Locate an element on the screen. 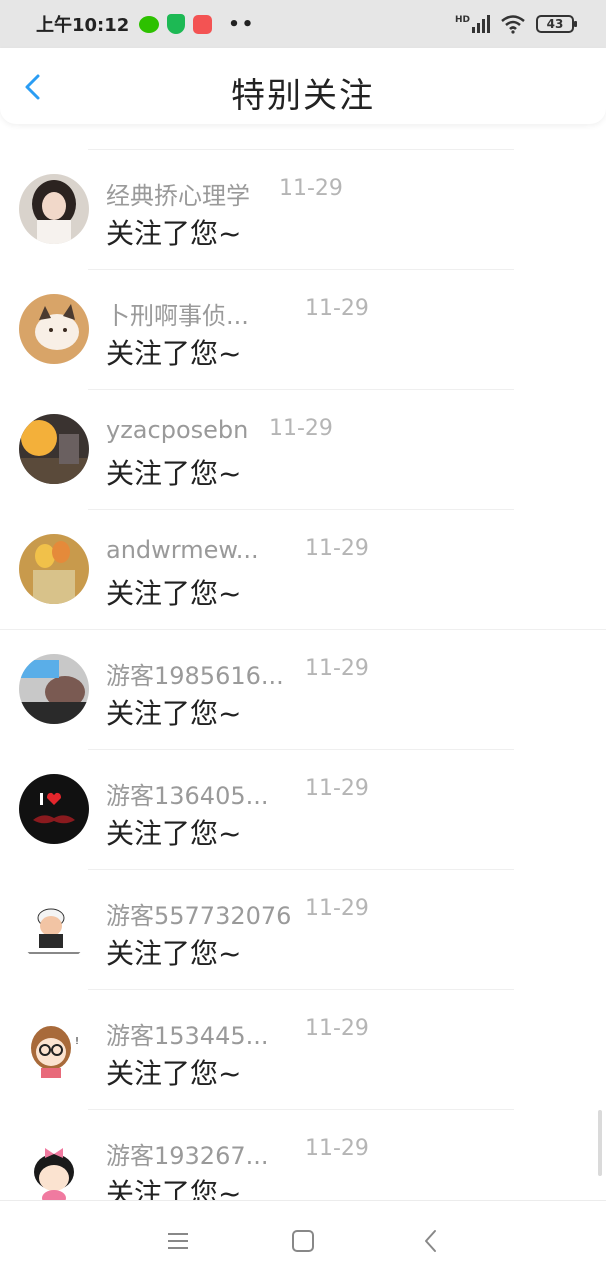 Image resolution: width=606 pixels, height=1280 pixels. user-name: 经典挢心理学 is located at coordinates (178, 193).